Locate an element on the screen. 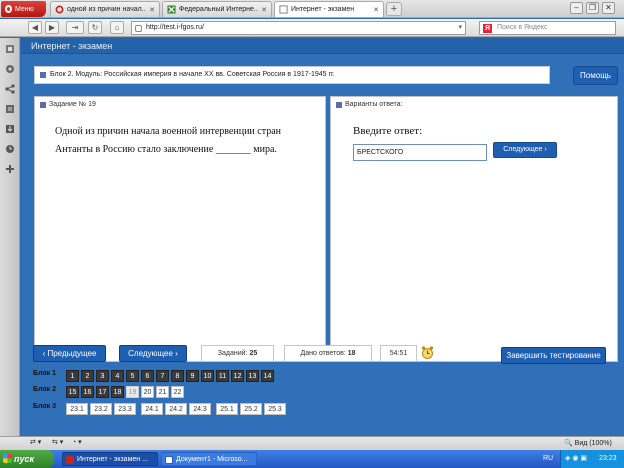 This screenshot has height=468, width=624. task-cell: 25.1 is located at coordinates (227, 409).